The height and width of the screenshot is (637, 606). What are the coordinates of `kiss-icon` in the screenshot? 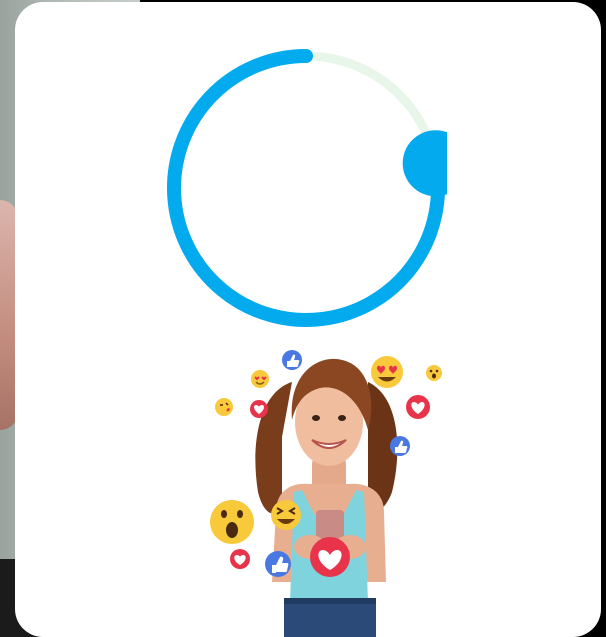 It's located at (224, 407).